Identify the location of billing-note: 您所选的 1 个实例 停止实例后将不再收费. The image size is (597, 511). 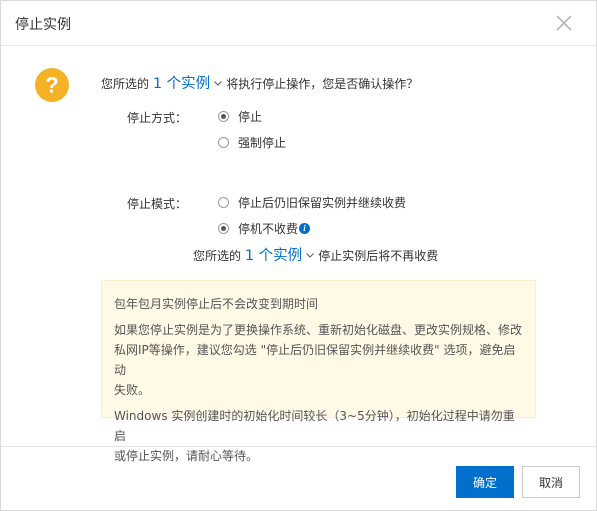
(315, 254).